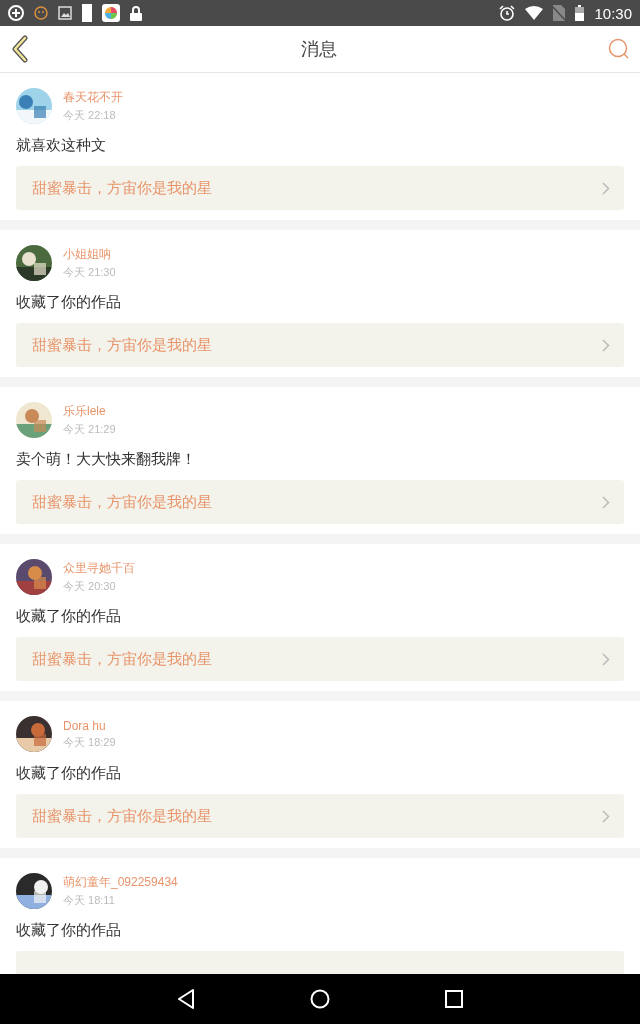  I want to click on message-time: 今天 18:11, so click(89, 900).